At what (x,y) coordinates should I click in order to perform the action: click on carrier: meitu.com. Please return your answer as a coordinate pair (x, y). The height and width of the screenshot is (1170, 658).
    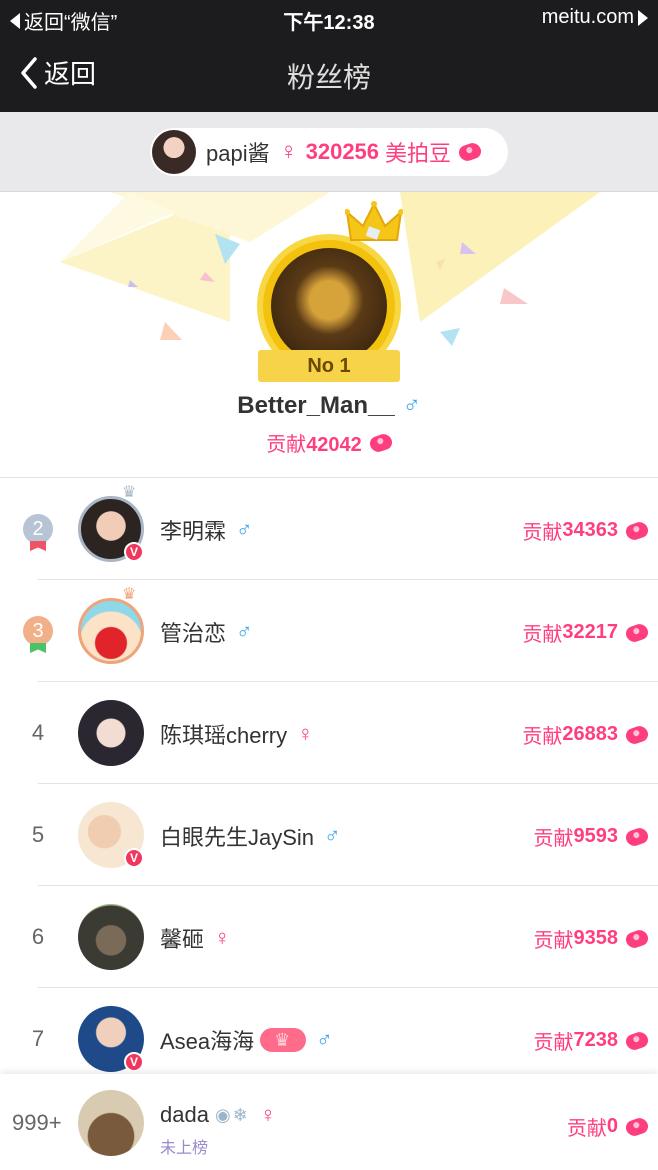
    Looking at the image, I should click on (595, 17).